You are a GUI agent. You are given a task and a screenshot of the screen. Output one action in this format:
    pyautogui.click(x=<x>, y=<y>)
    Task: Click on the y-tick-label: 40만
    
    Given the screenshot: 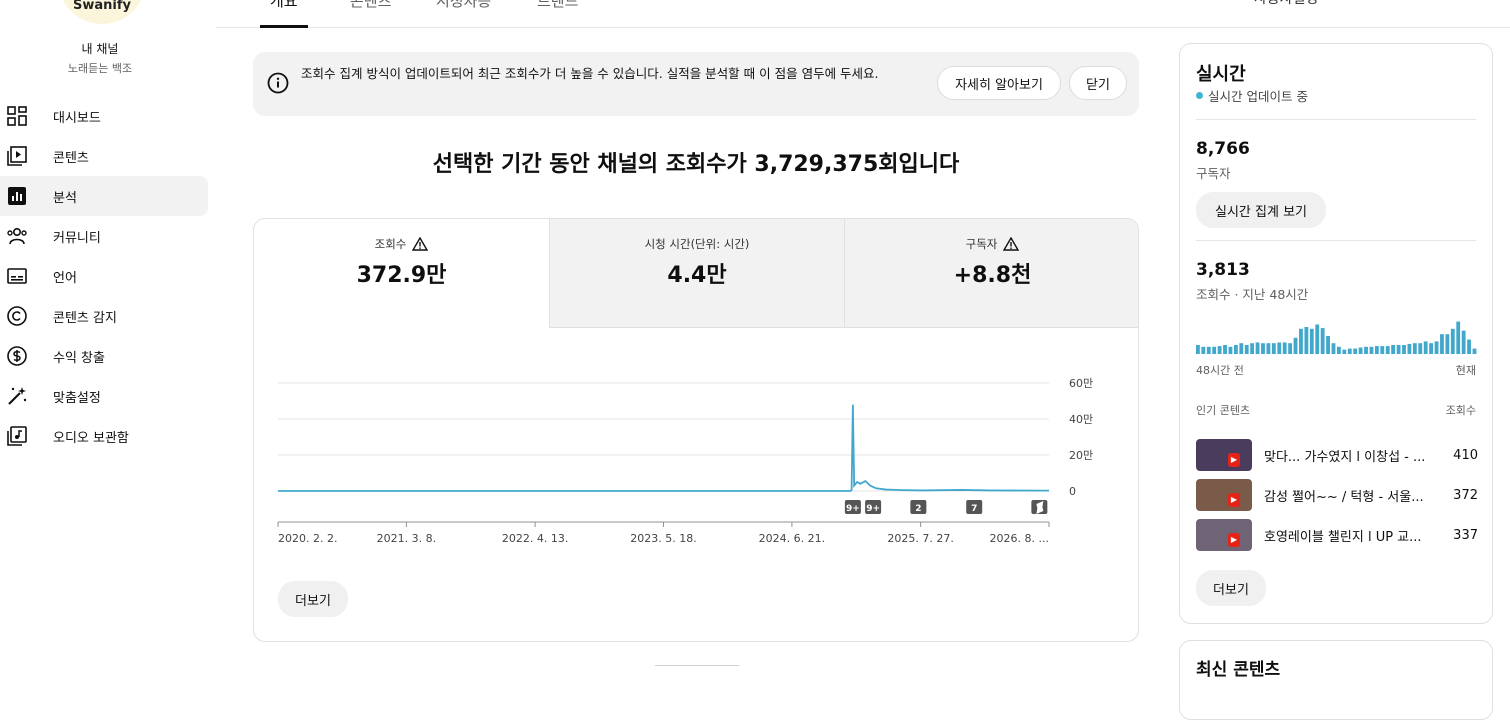 What is the action you would take?
    pyautogui.click(x=1081, y=419)
    